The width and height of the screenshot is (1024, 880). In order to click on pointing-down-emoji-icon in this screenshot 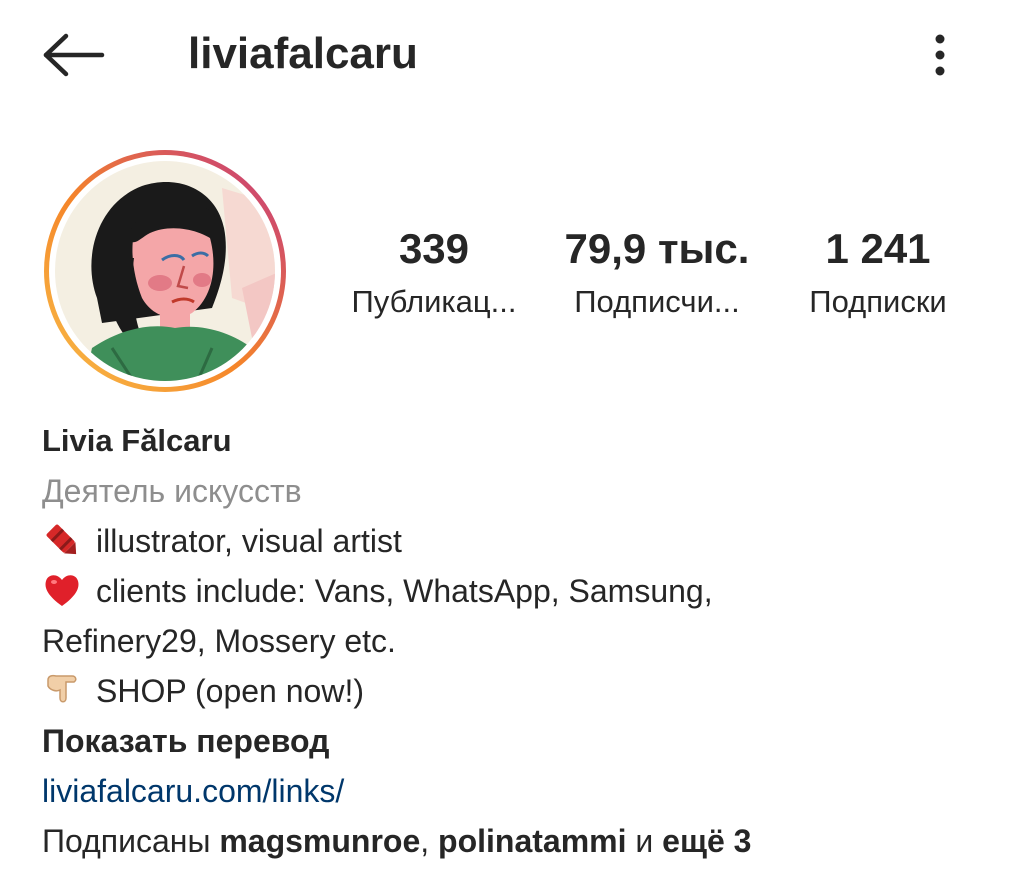, I will do `click(62, 690)`.